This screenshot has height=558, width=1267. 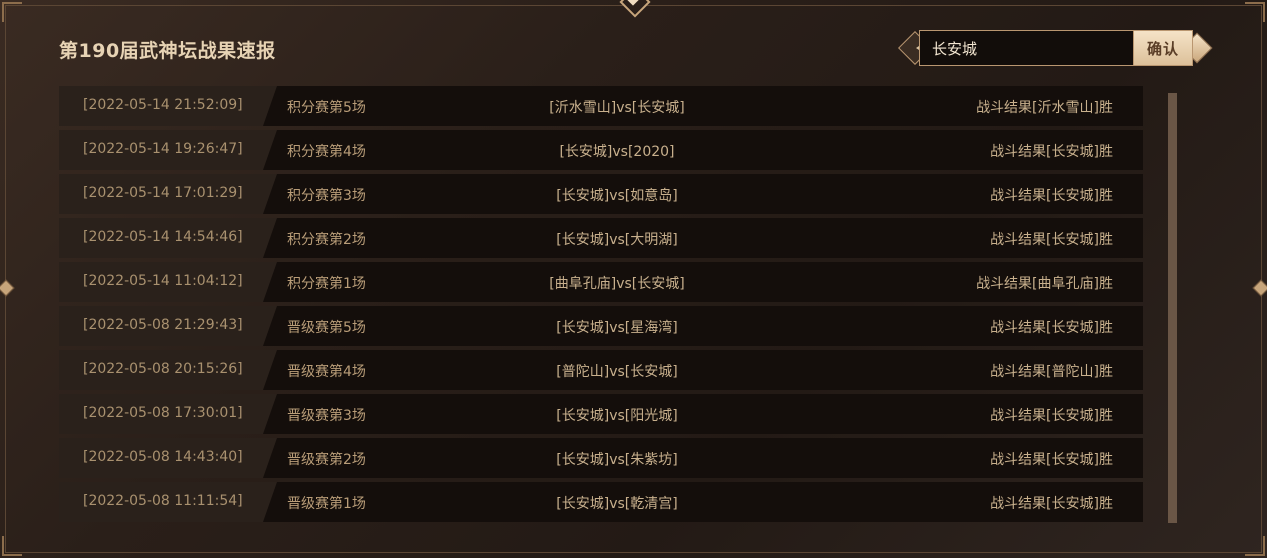 I want to click on match-stage: 积分赛第1场, so click(x=326, y=284).